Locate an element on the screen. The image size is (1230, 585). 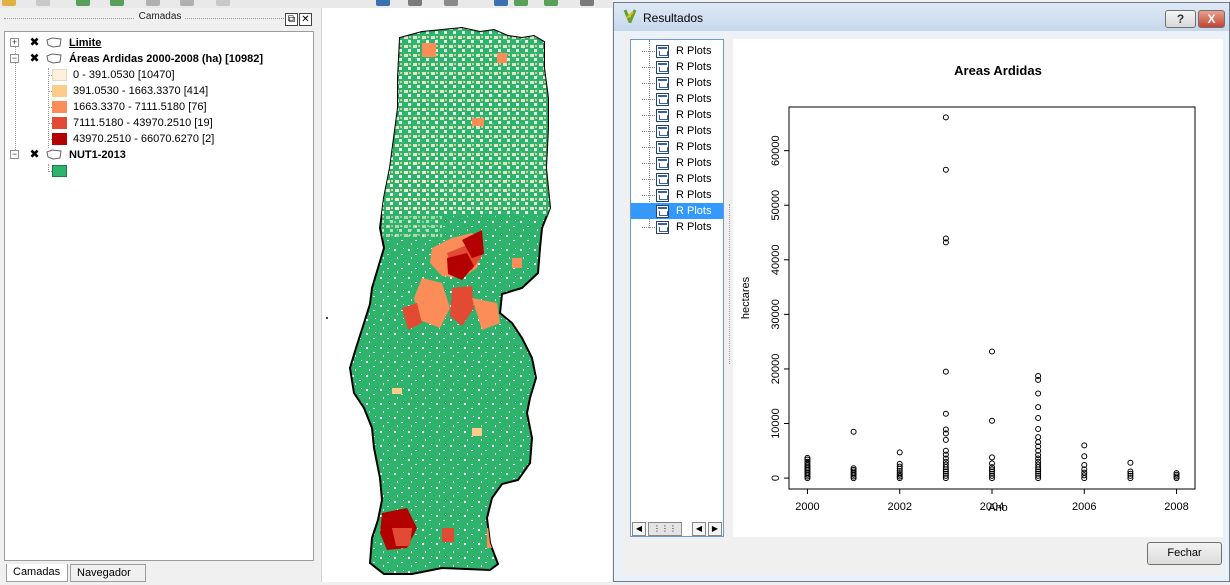
window-title: Resultados is located at coordinates (673, 18).